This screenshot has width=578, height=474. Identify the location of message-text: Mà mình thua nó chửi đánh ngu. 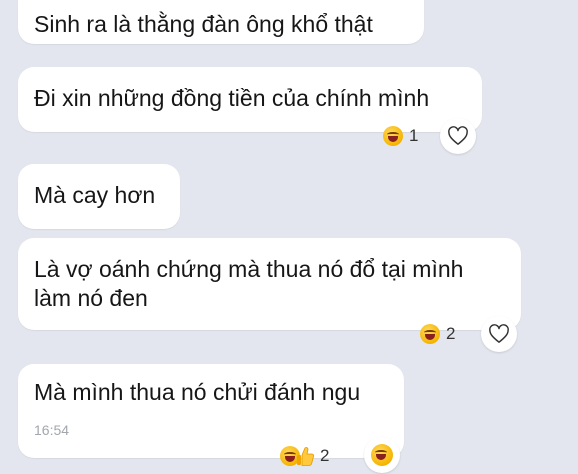
(197, 392).